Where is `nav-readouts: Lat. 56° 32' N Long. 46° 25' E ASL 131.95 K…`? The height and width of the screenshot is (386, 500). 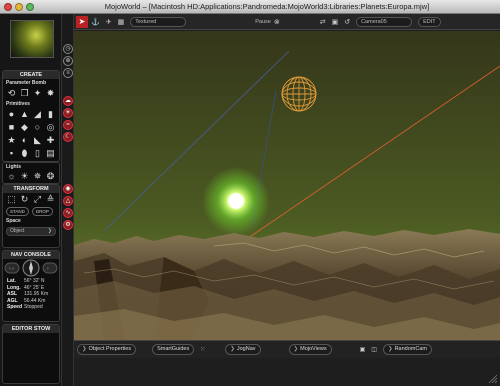
nav-readouts: Lat. 56° 32' N Long. 46° 25' E ASL 131.95 K… is located at coordinates (31, 294).